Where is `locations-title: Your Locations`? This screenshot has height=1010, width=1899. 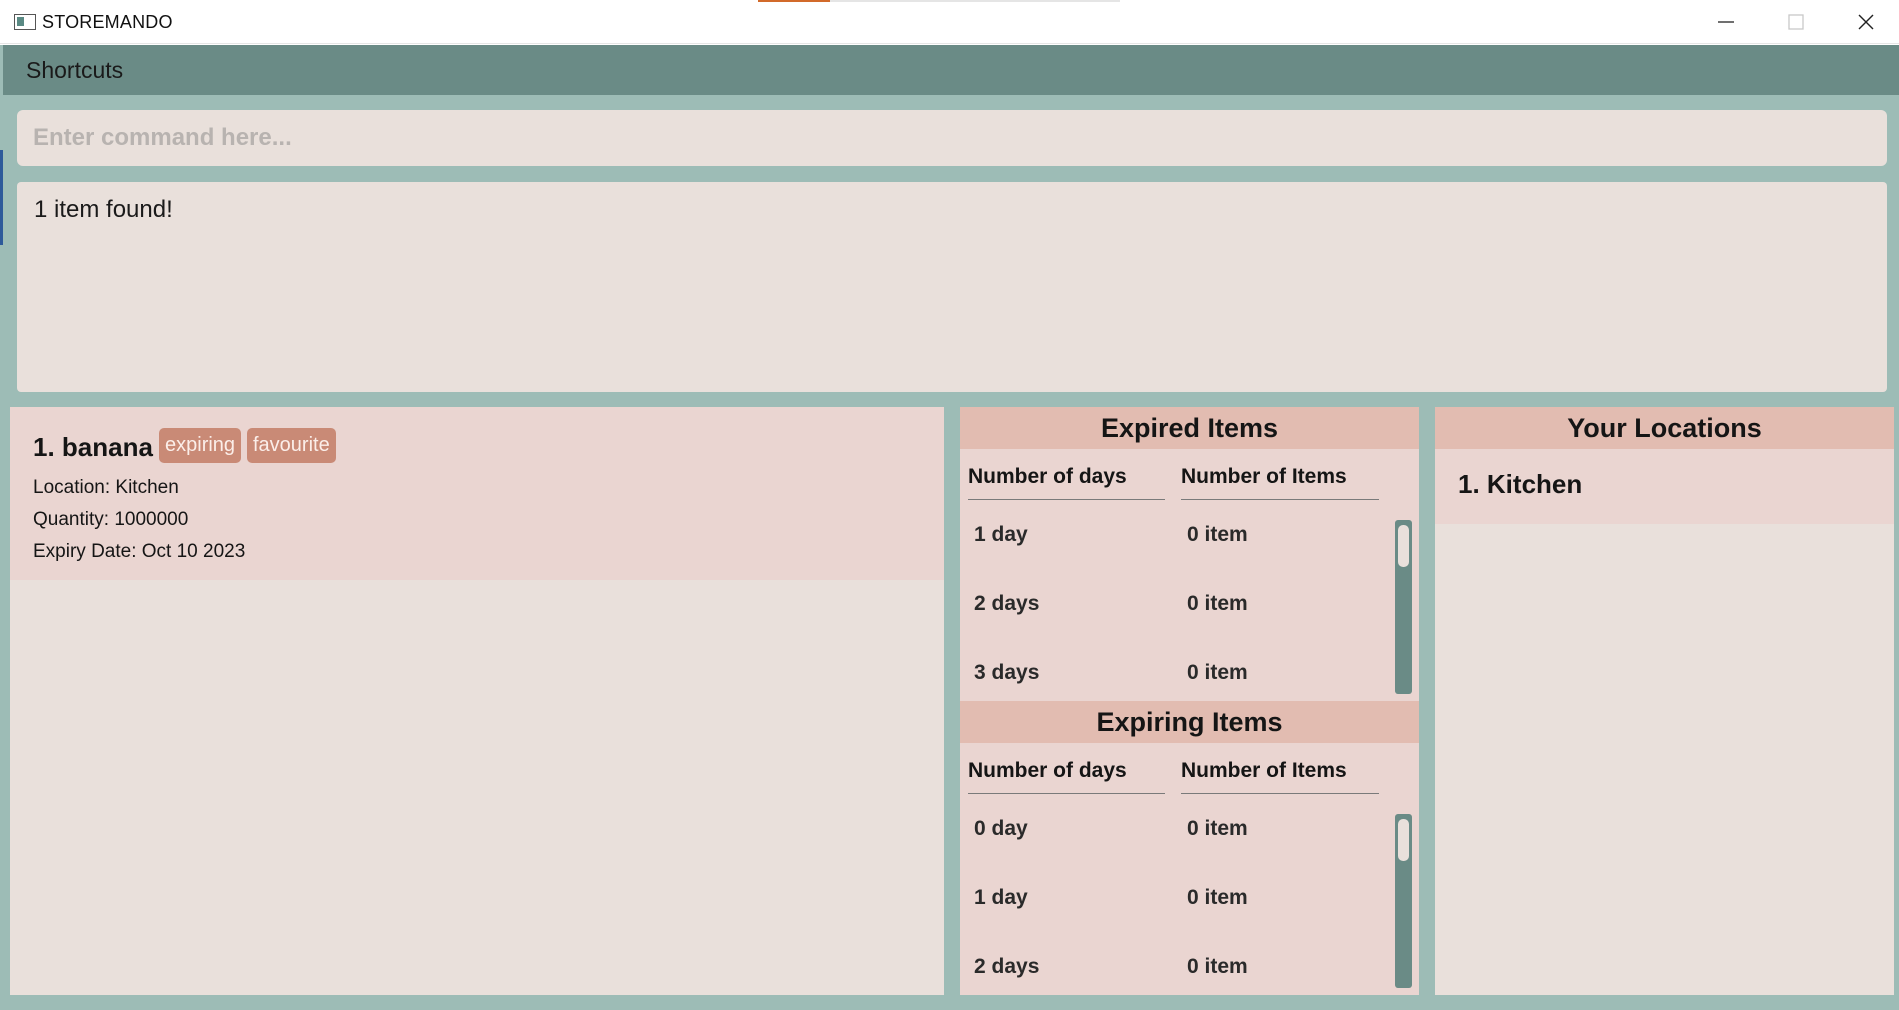
locations-title: Your Locations is located at coordinates (1664, 428).